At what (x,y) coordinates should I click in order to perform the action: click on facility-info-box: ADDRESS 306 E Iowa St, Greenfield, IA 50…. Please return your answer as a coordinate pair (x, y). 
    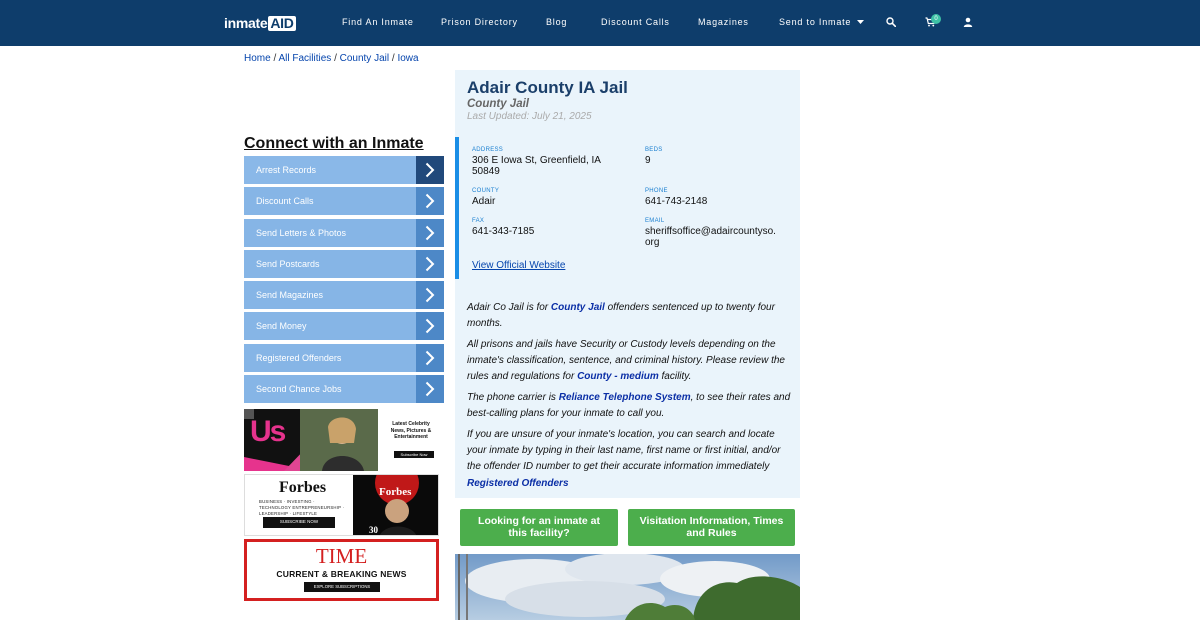
    Looking at the image, I should click on (627, 208).